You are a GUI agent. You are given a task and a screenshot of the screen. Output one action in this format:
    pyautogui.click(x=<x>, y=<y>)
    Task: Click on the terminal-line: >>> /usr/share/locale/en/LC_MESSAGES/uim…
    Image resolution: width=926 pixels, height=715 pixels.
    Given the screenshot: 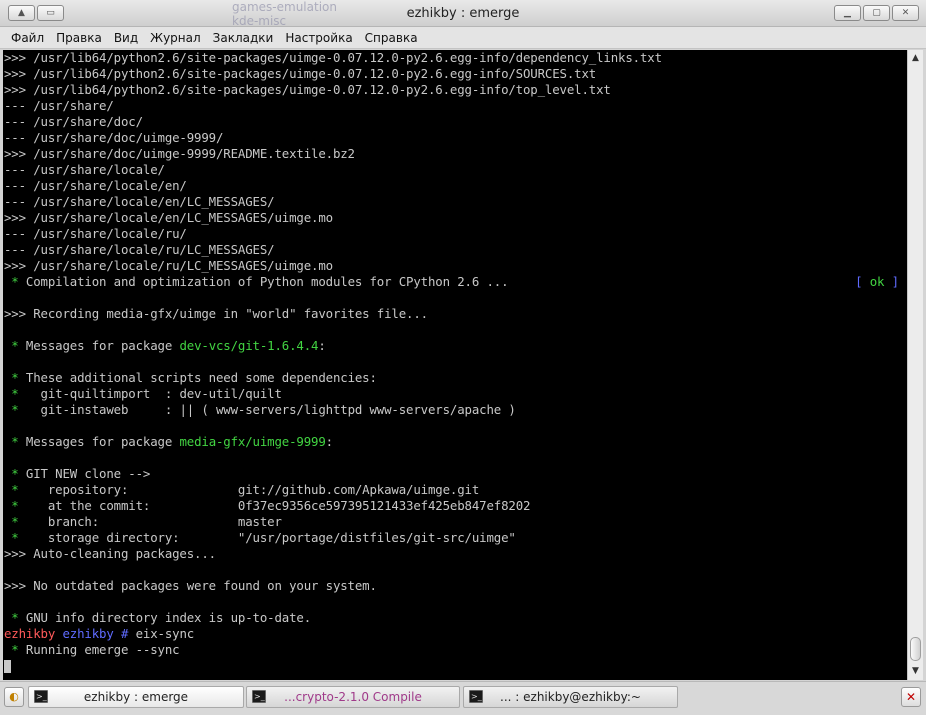 What is the action you would take?
    pyautogui.click(x=168, y=217)
    